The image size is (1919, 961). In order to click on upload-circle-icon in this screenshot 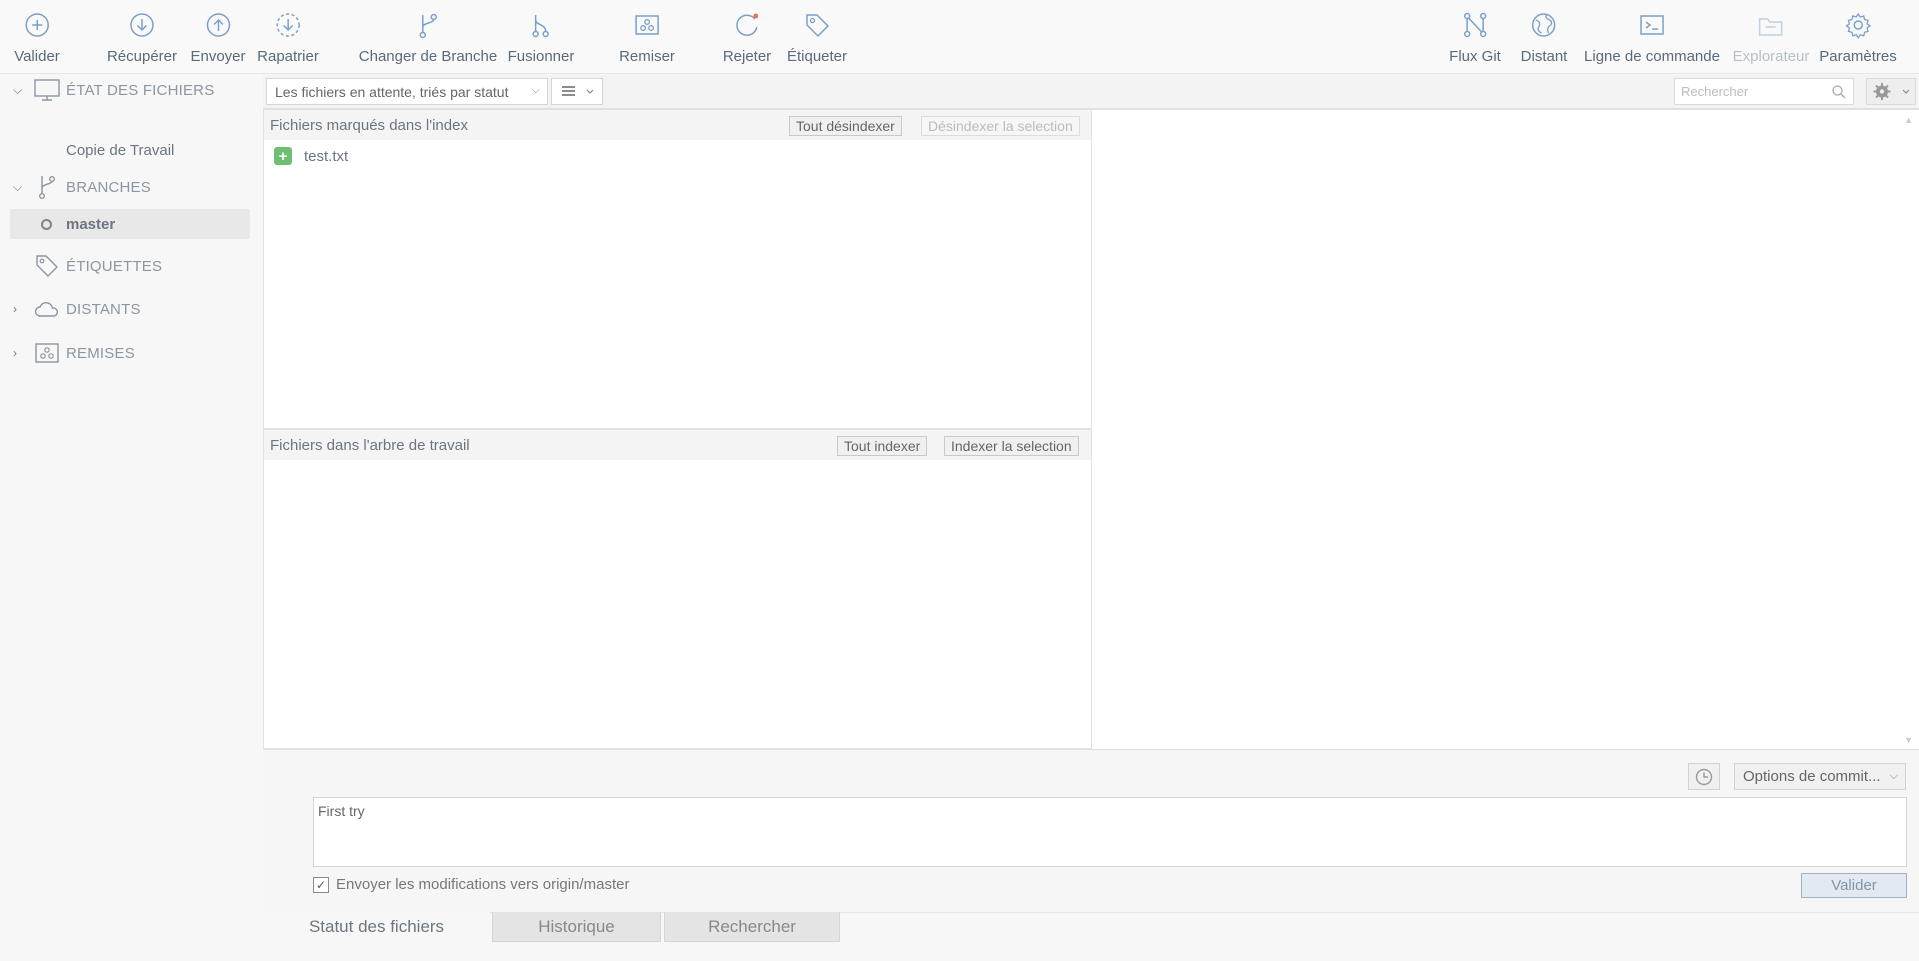, I will do `click(218, 25)`.